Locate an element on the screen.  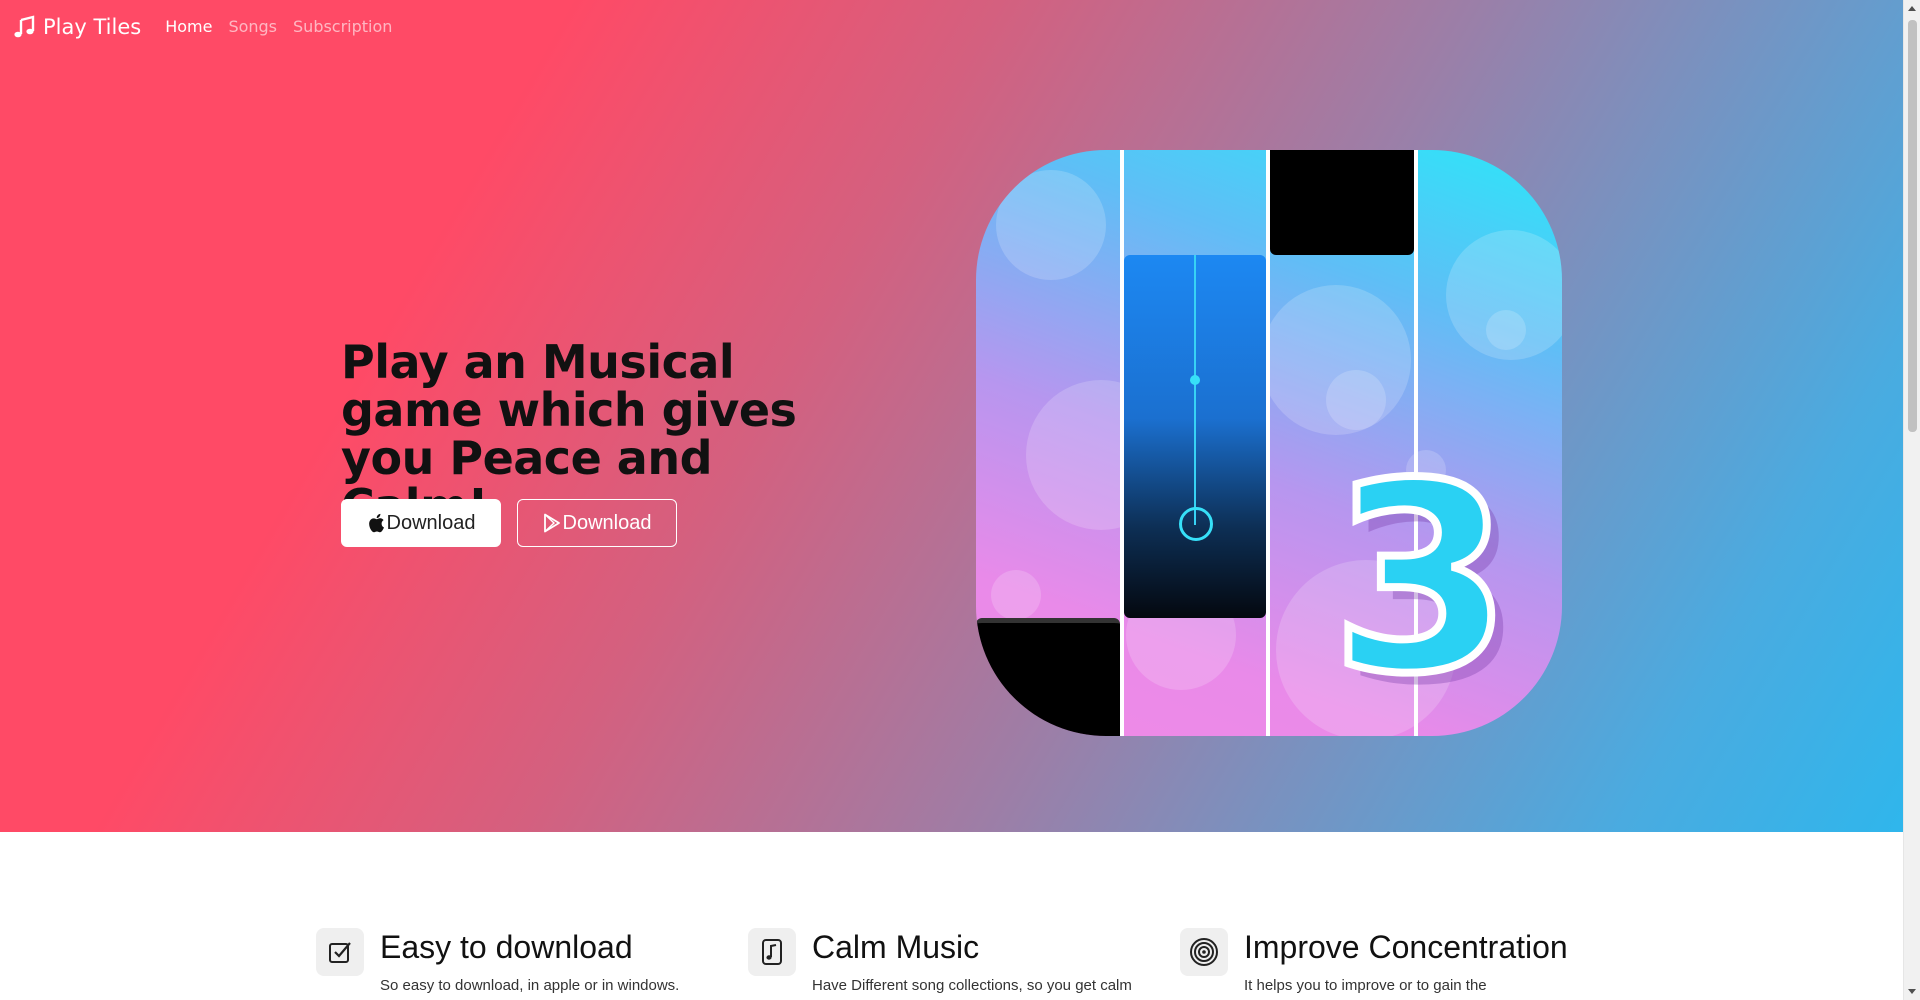
google-play-icon is located at coordinates (551, 523).